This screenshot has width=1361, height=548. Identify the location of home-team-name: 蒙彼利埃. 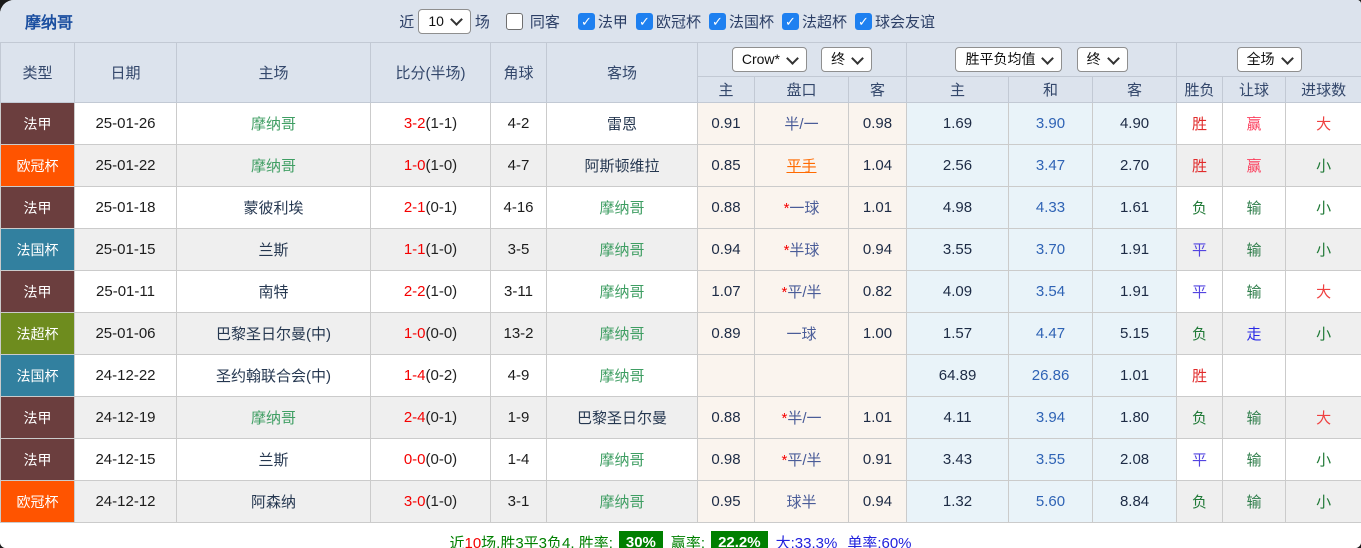
(273, 208).